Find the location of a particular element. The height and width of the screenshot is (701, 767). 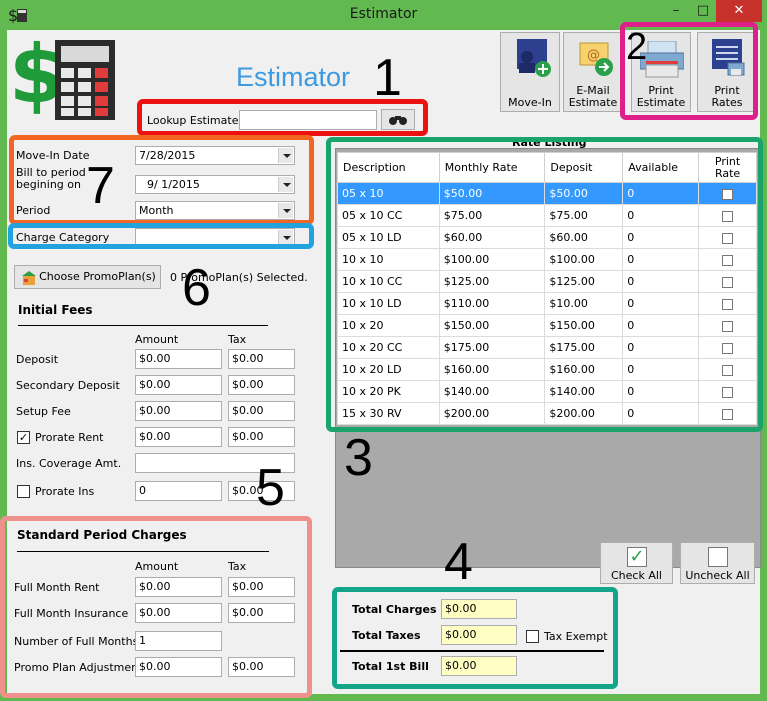

move-in-button: Move-In is located at coordinates (530, 72).